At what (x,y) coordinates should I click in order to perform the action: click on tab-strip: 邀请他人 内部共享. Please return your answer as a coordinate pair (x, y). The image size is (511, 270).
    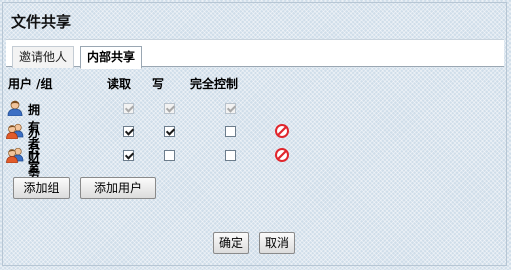
    Looking at the image, I should click on (255, 54).